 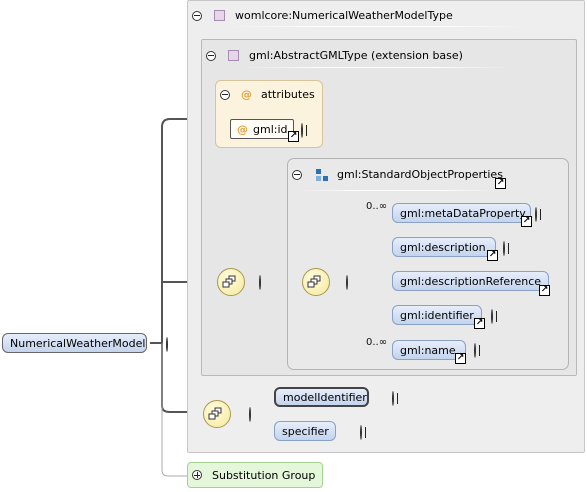 I want to click on attribute-group-icon, so click(x=322, y=174).